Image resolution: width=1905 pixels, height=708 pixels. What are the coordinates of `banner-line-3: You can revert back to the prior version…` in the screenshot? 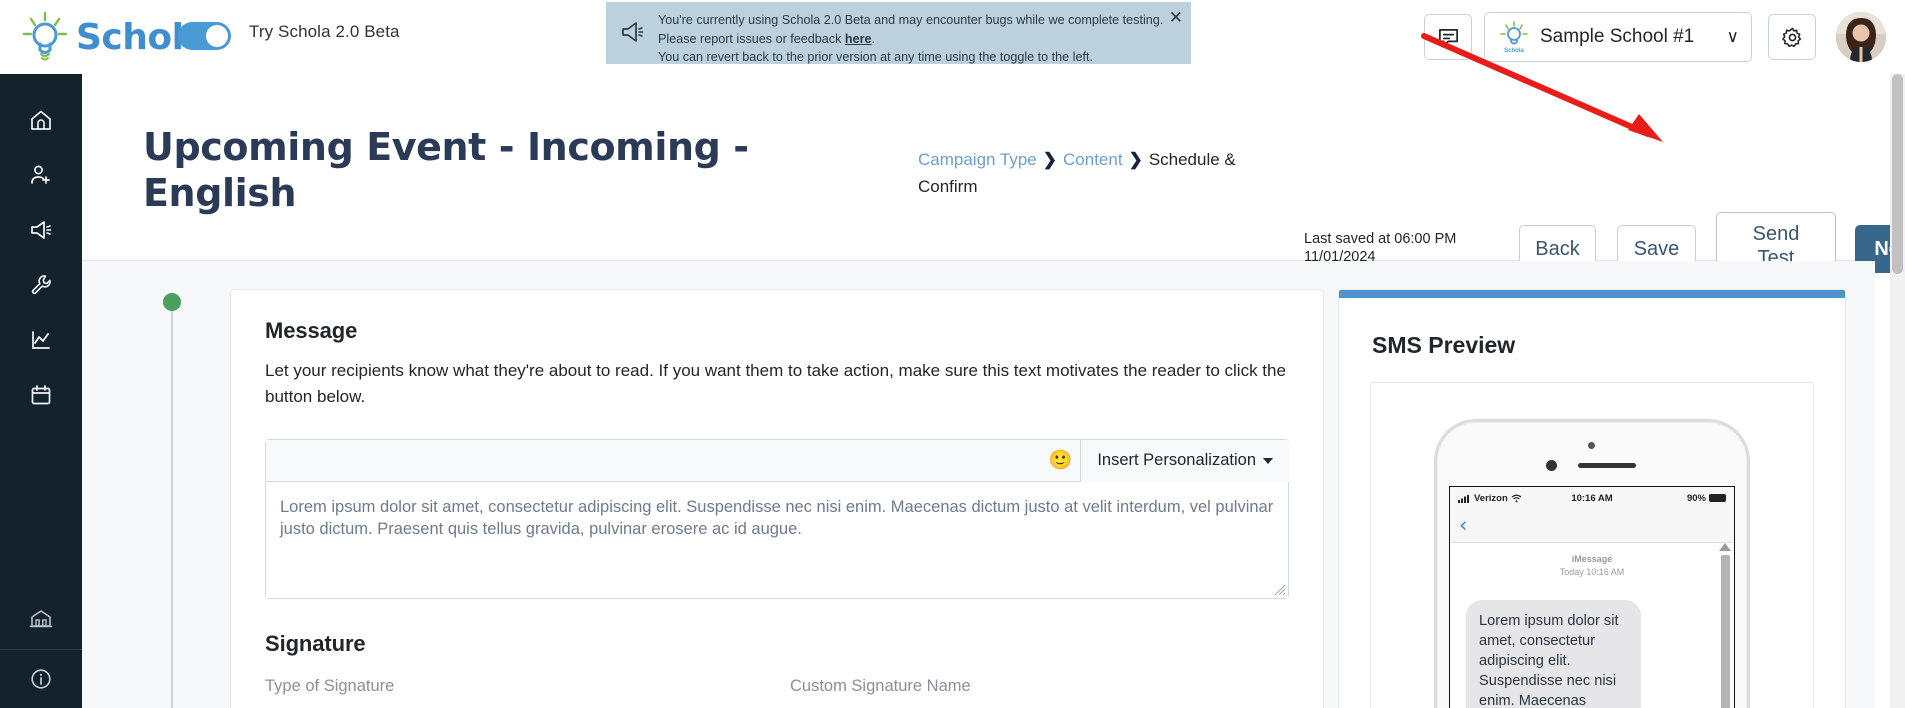 It's located at (875, 57).